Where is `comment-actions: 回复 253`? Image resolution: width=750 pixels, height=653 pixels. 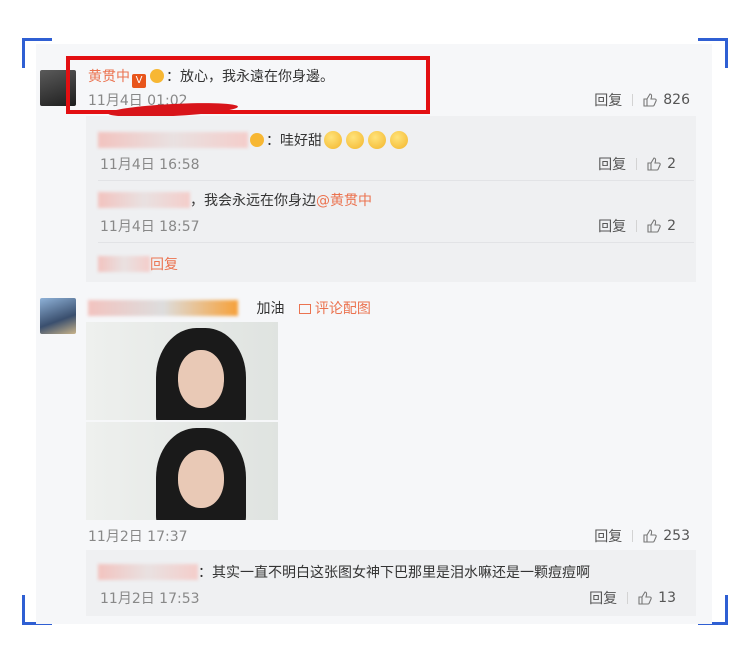
comment-actions: 回复 253 is located at coordinates (642, 536).